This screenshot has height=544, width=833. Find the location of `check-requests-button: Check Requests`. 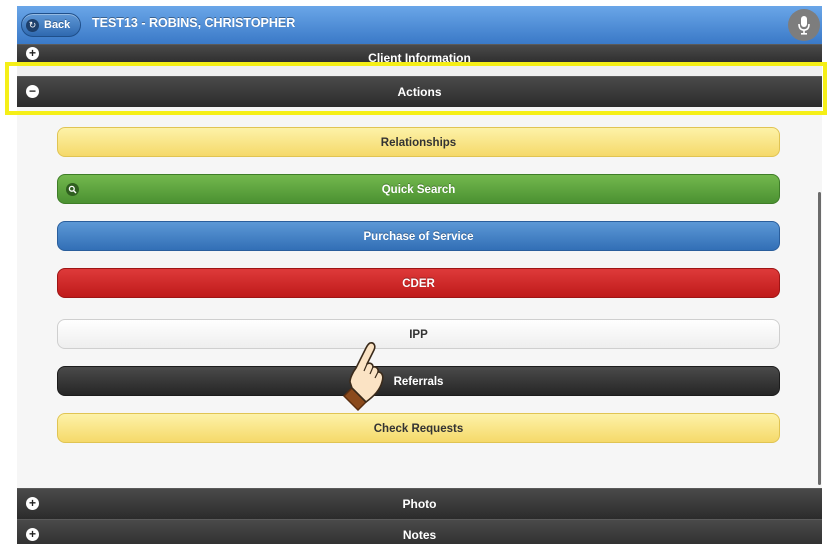

check-requests-button: Check Requests is located at coordinates (418, 428).